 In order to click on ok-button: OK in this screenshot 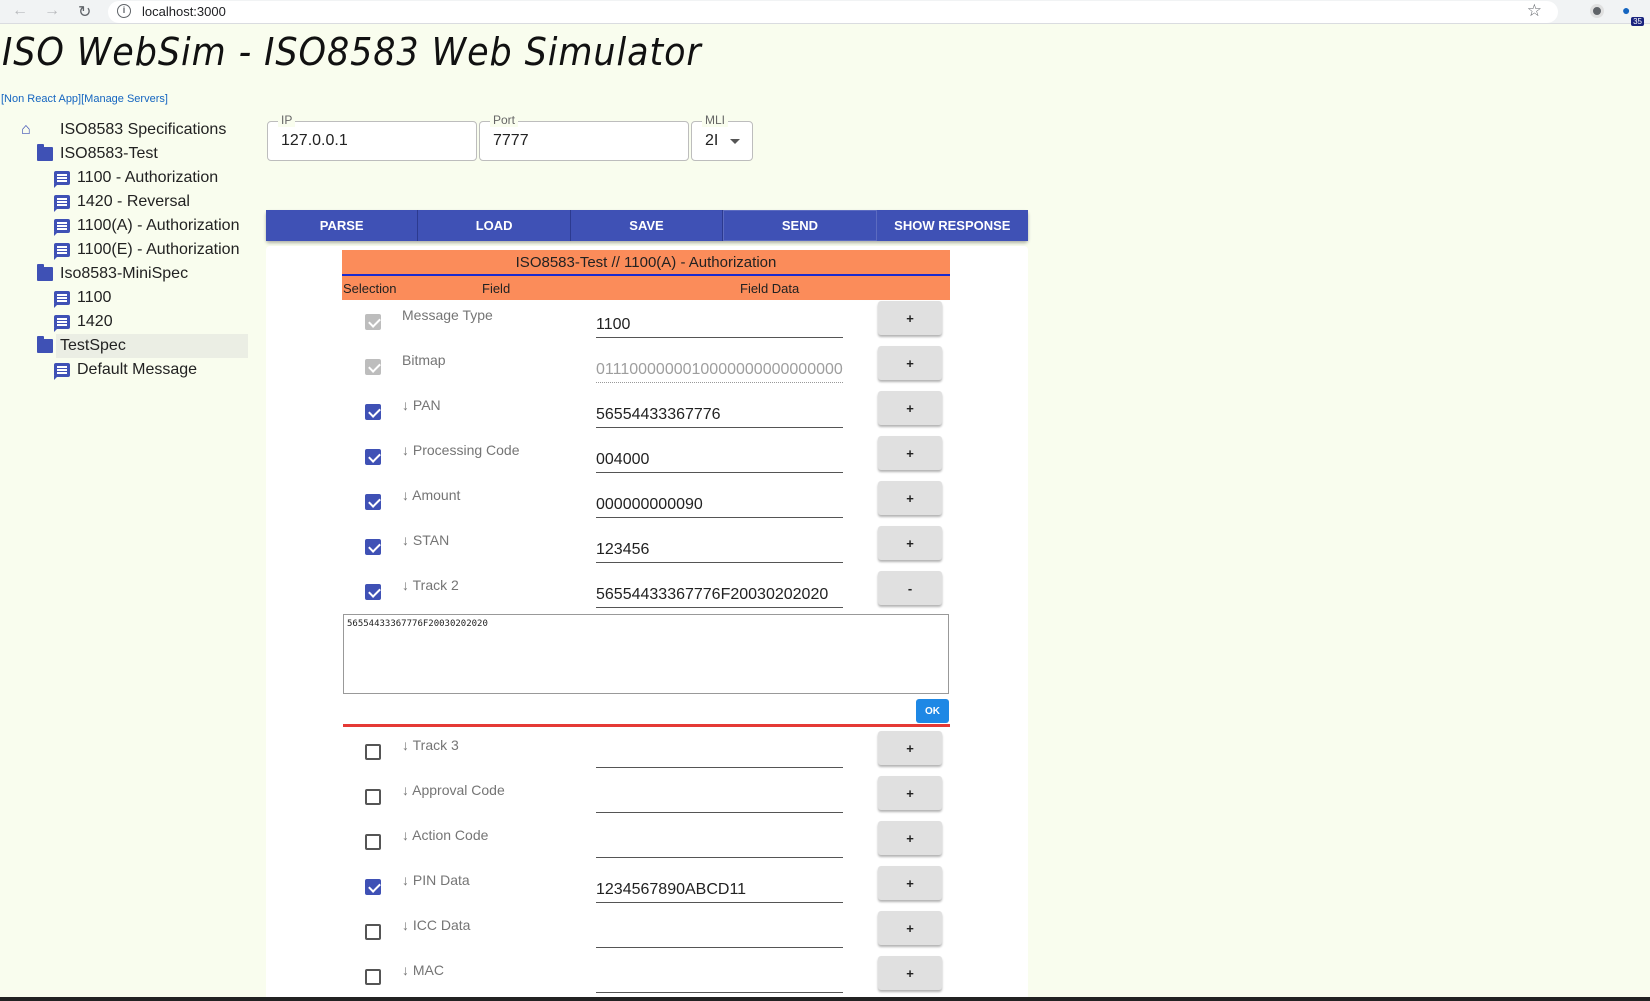, I will do `click(932, 711)`.